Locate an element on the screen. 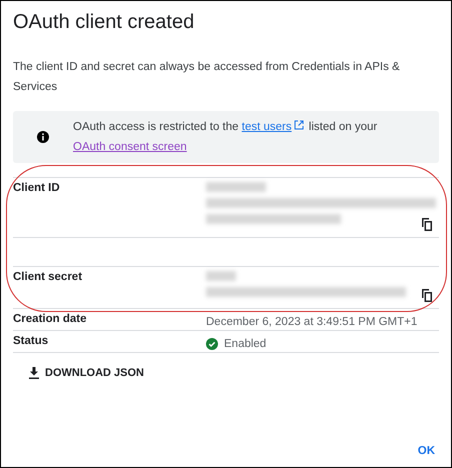  download-icon is located at coordinates (34, 373).